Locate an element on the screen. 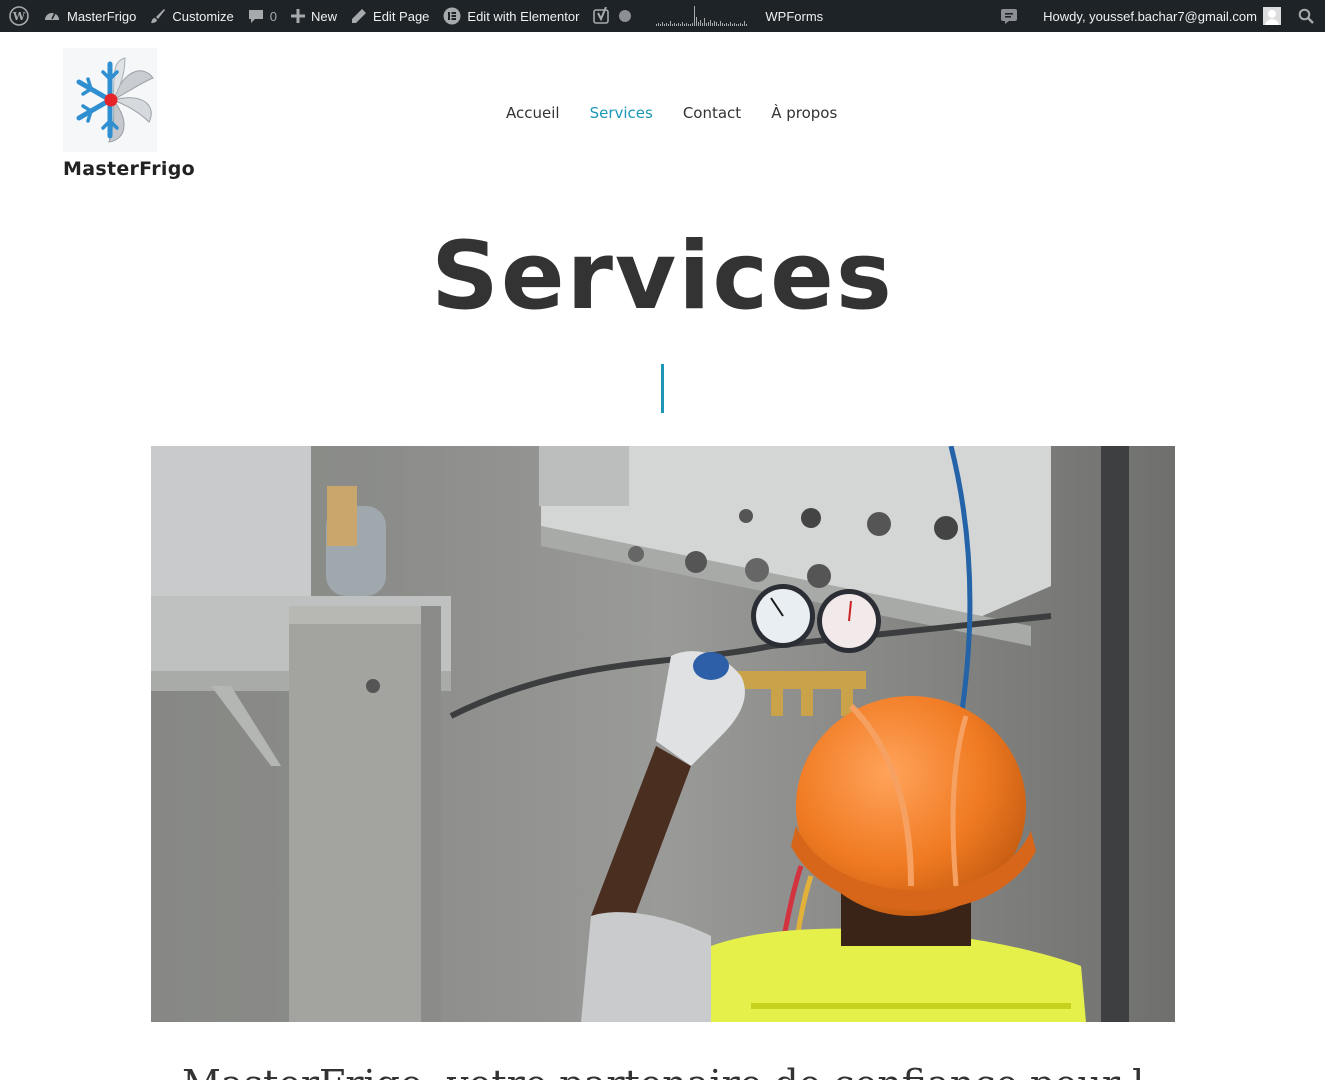 The height and width of the screenshot is (1080, 1325). main-navigation: Accueil Services Contact À propos is located at coordinates (686, 113).